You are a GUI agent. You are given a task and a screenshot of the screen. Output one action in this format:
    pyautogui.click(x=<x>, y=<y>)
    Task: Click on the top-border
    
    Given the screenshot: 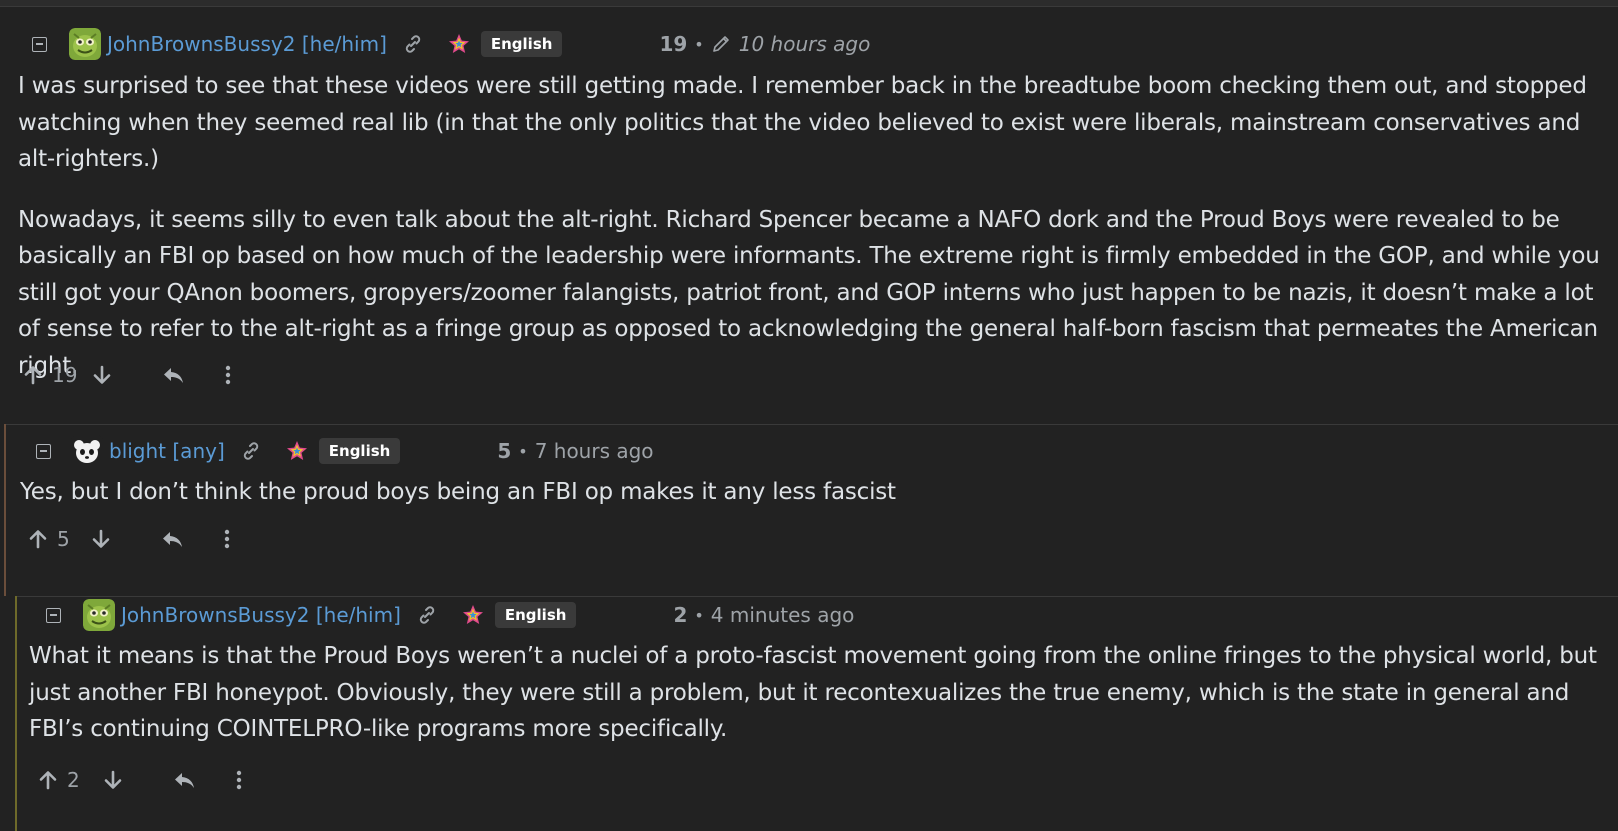 What is the action you would take?
    pyautogui.click(x=809, y=3)
    